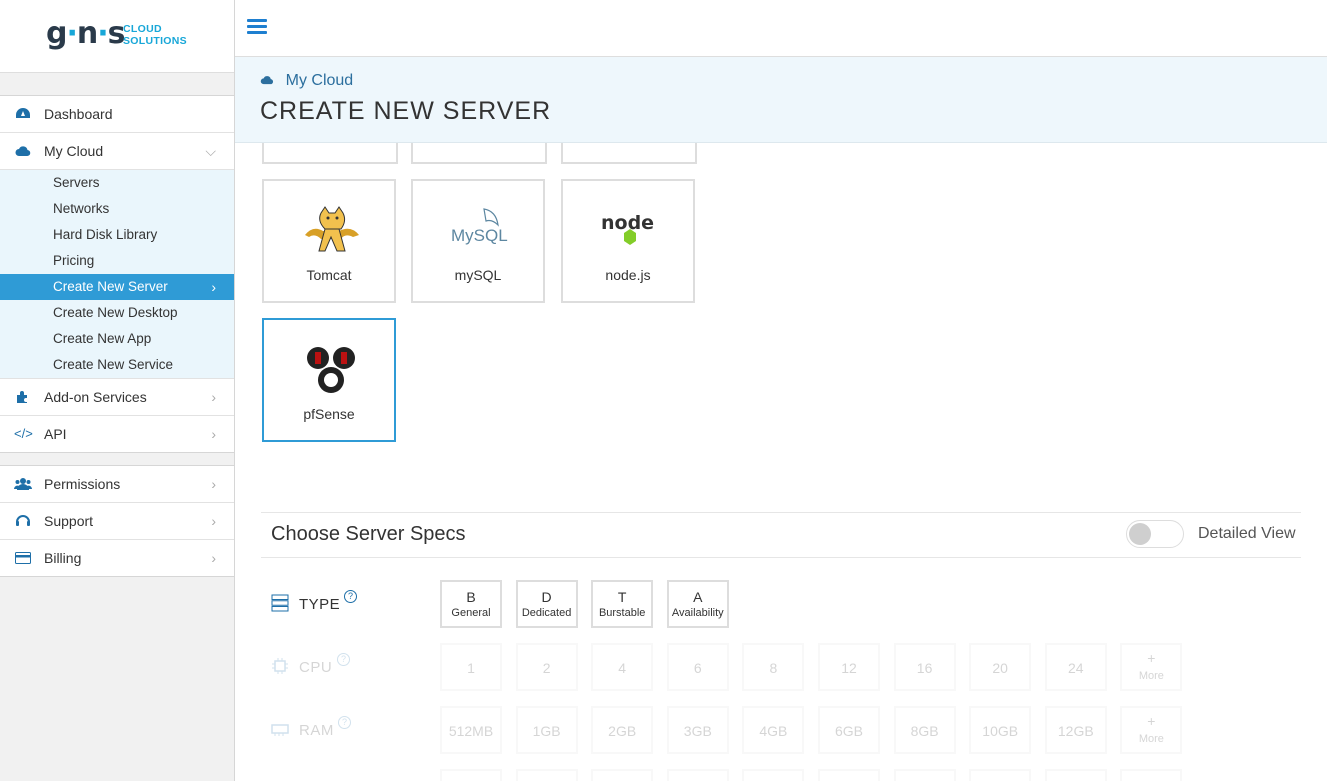 Image resolution: width=1327 pixels, height=781 pixels. Describe the element at coordinates (117, 261) in the screenshot. I see `sidebar-subitem-pricing: Pricing` at that location.